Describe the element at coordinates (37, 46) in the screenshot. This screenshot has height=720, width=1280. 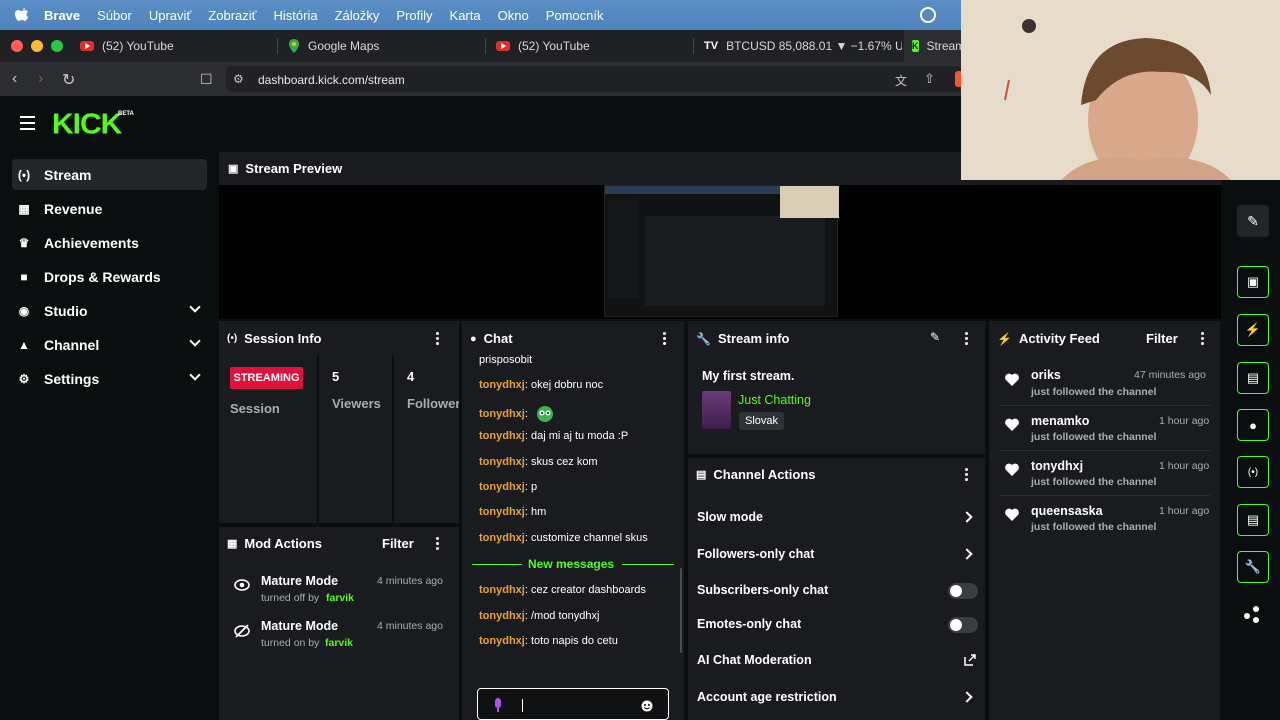
I see `window-minimize-button` at that location.